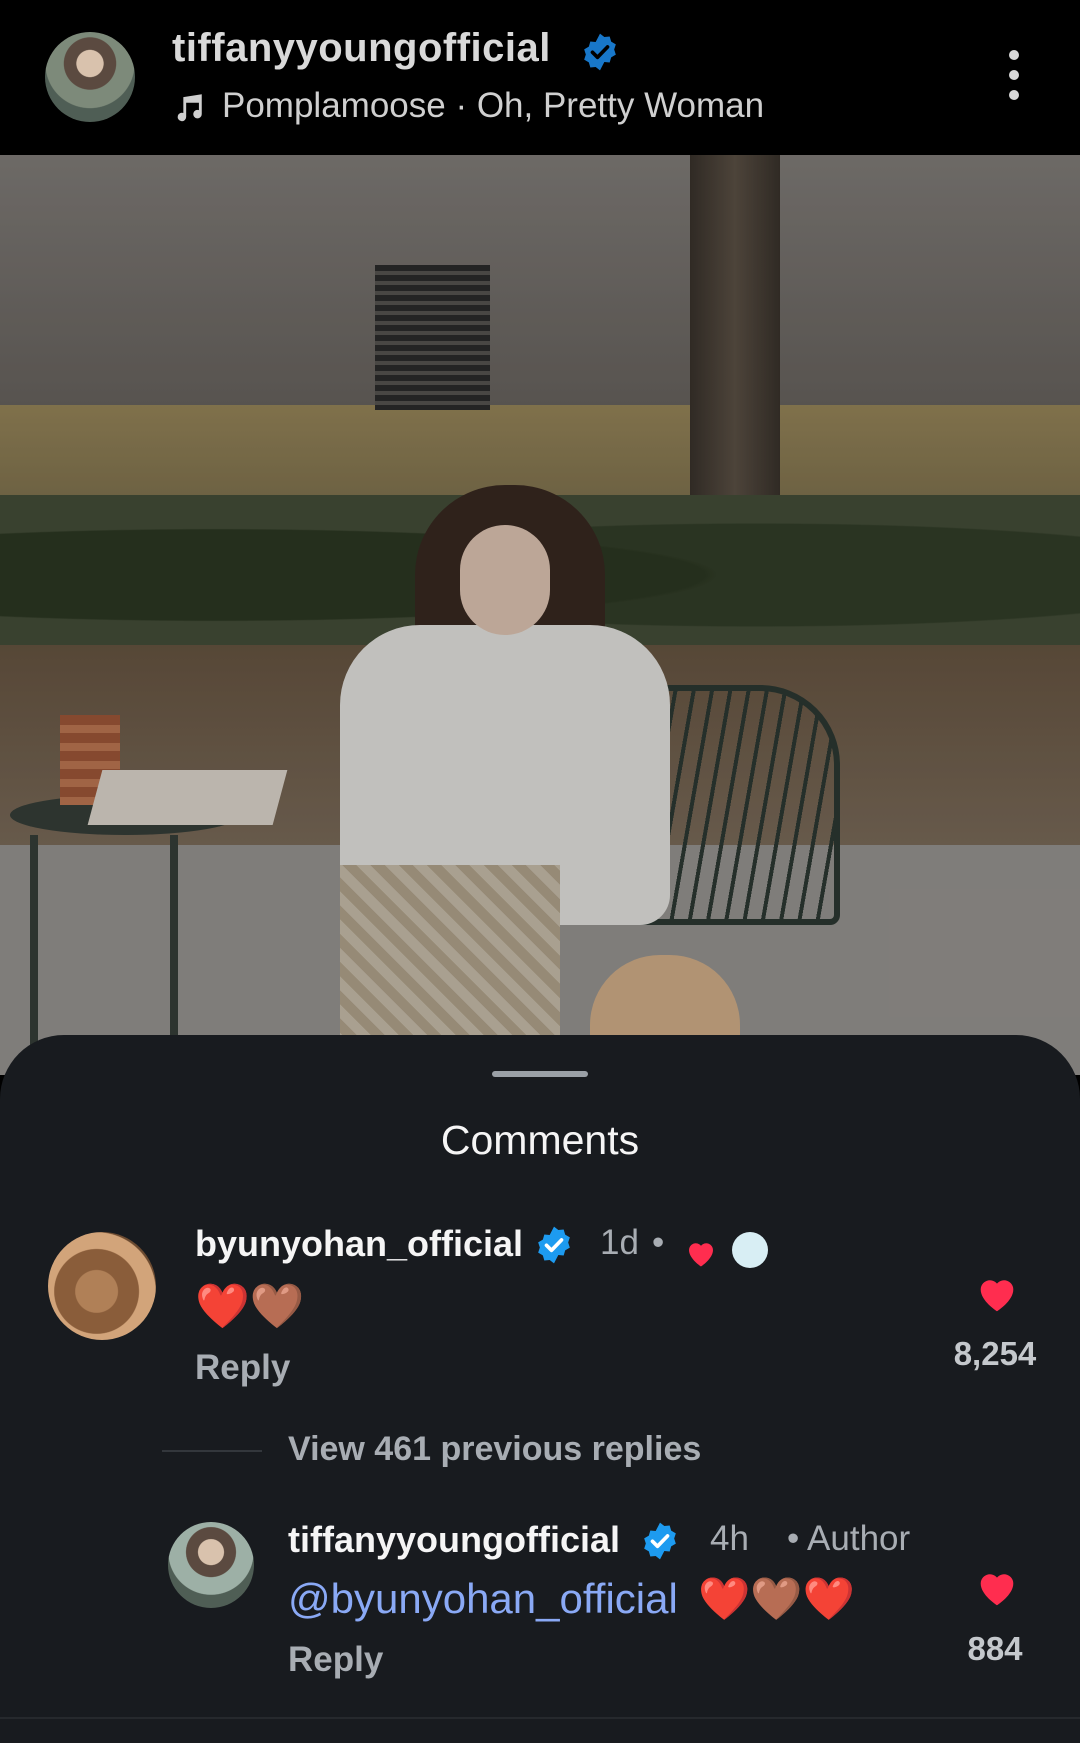 Image resolution: width=1080 pixels, height=1743 pixels. Describe the element at coordinates (90, 77) in the screenshot. I see `author-avatar` at that location.